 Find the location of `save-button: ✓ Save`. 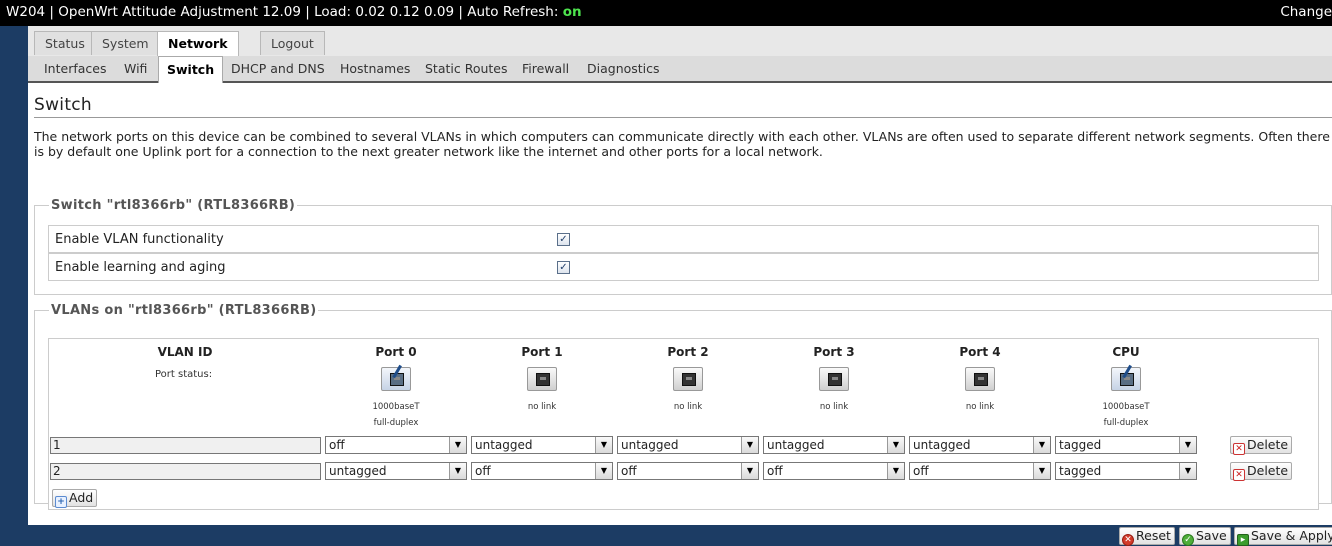

save-button: ✓ Save is located at coordinates (1205, 536).